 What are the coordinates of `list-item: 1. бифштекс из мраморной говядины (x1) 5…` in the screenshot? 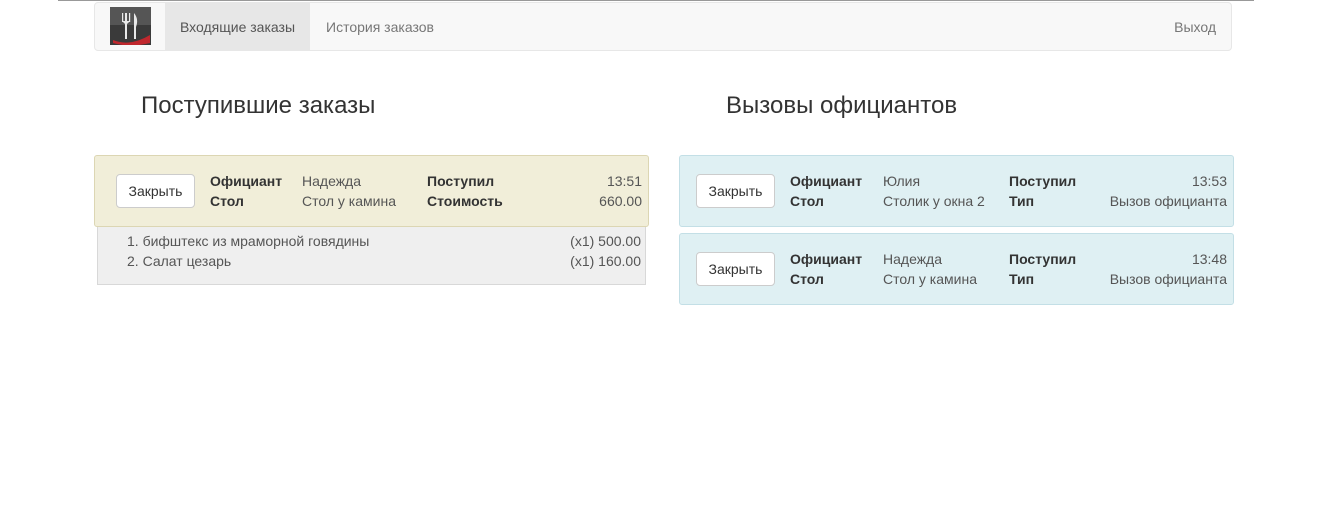 It's located at (384, 241).